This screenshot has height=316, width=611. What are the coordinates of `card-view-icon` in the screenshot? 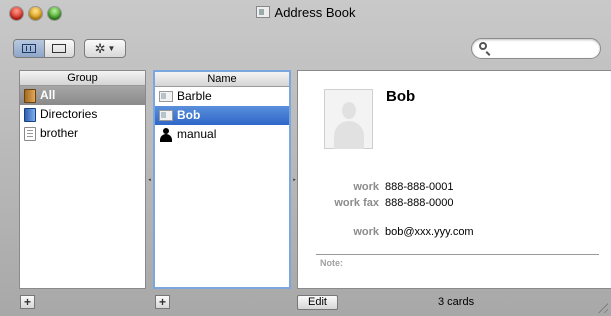 It's located at (59, 48).